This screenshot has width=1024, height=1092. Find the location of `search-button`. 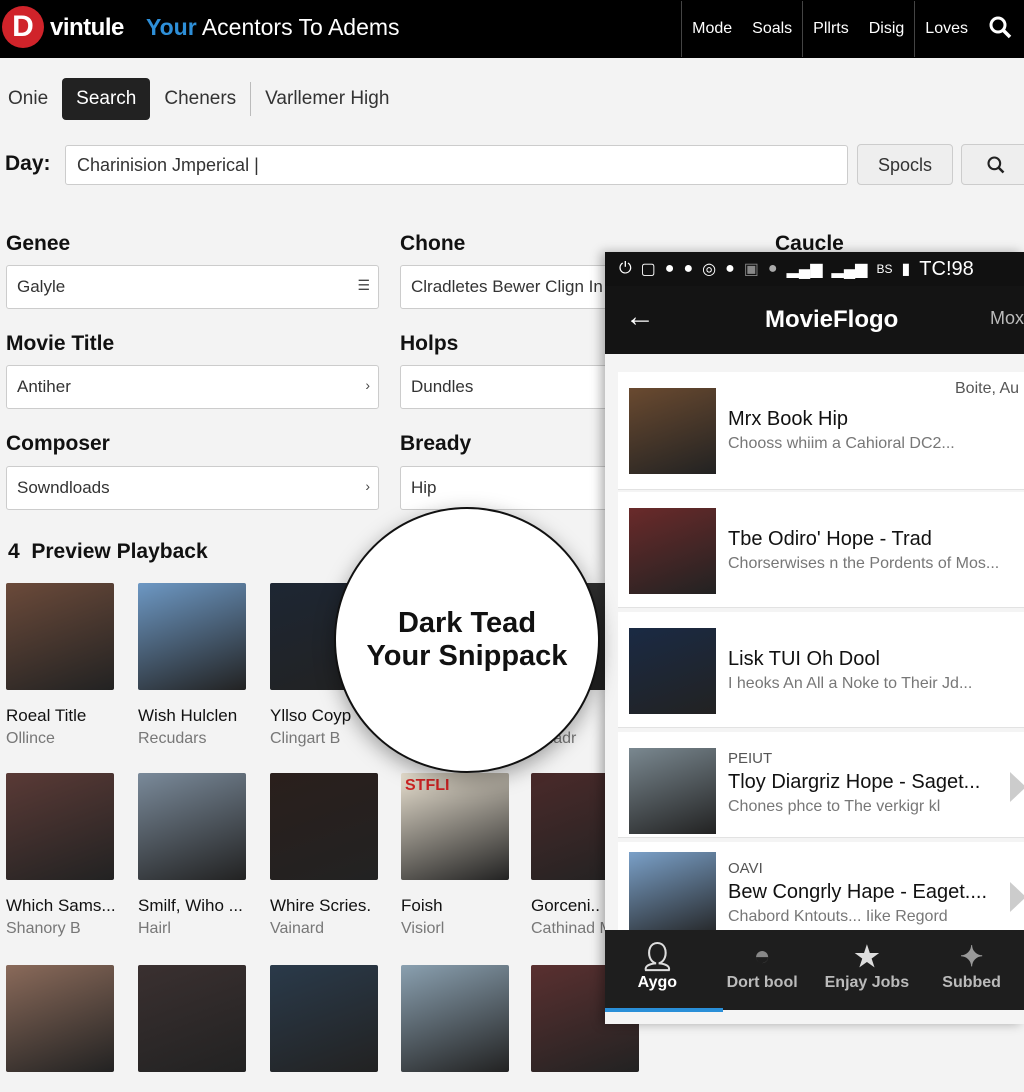

search-button is located at coordinates (992, 164).